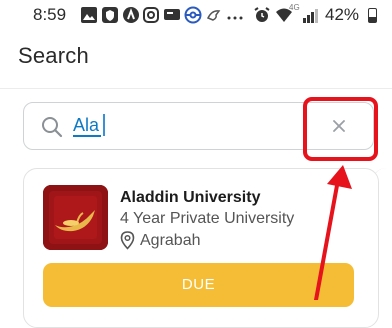 The height and width of the screenshot is (328, 392). I want to click on status-bar: 8:59 4G 42%, so click(196, 15).